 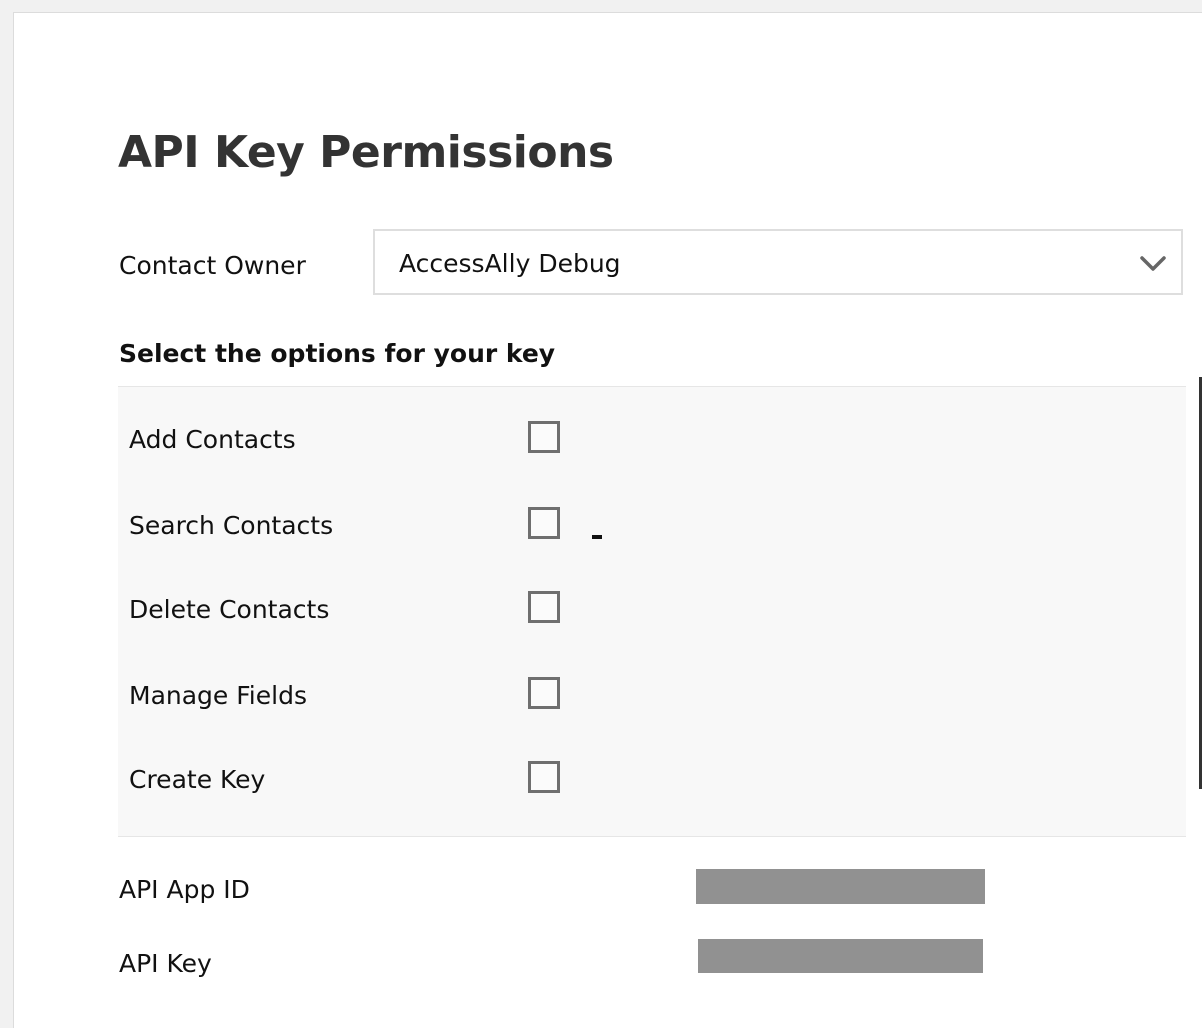 I want to click on api-key-redacted-value, so click(x=840, y=956).